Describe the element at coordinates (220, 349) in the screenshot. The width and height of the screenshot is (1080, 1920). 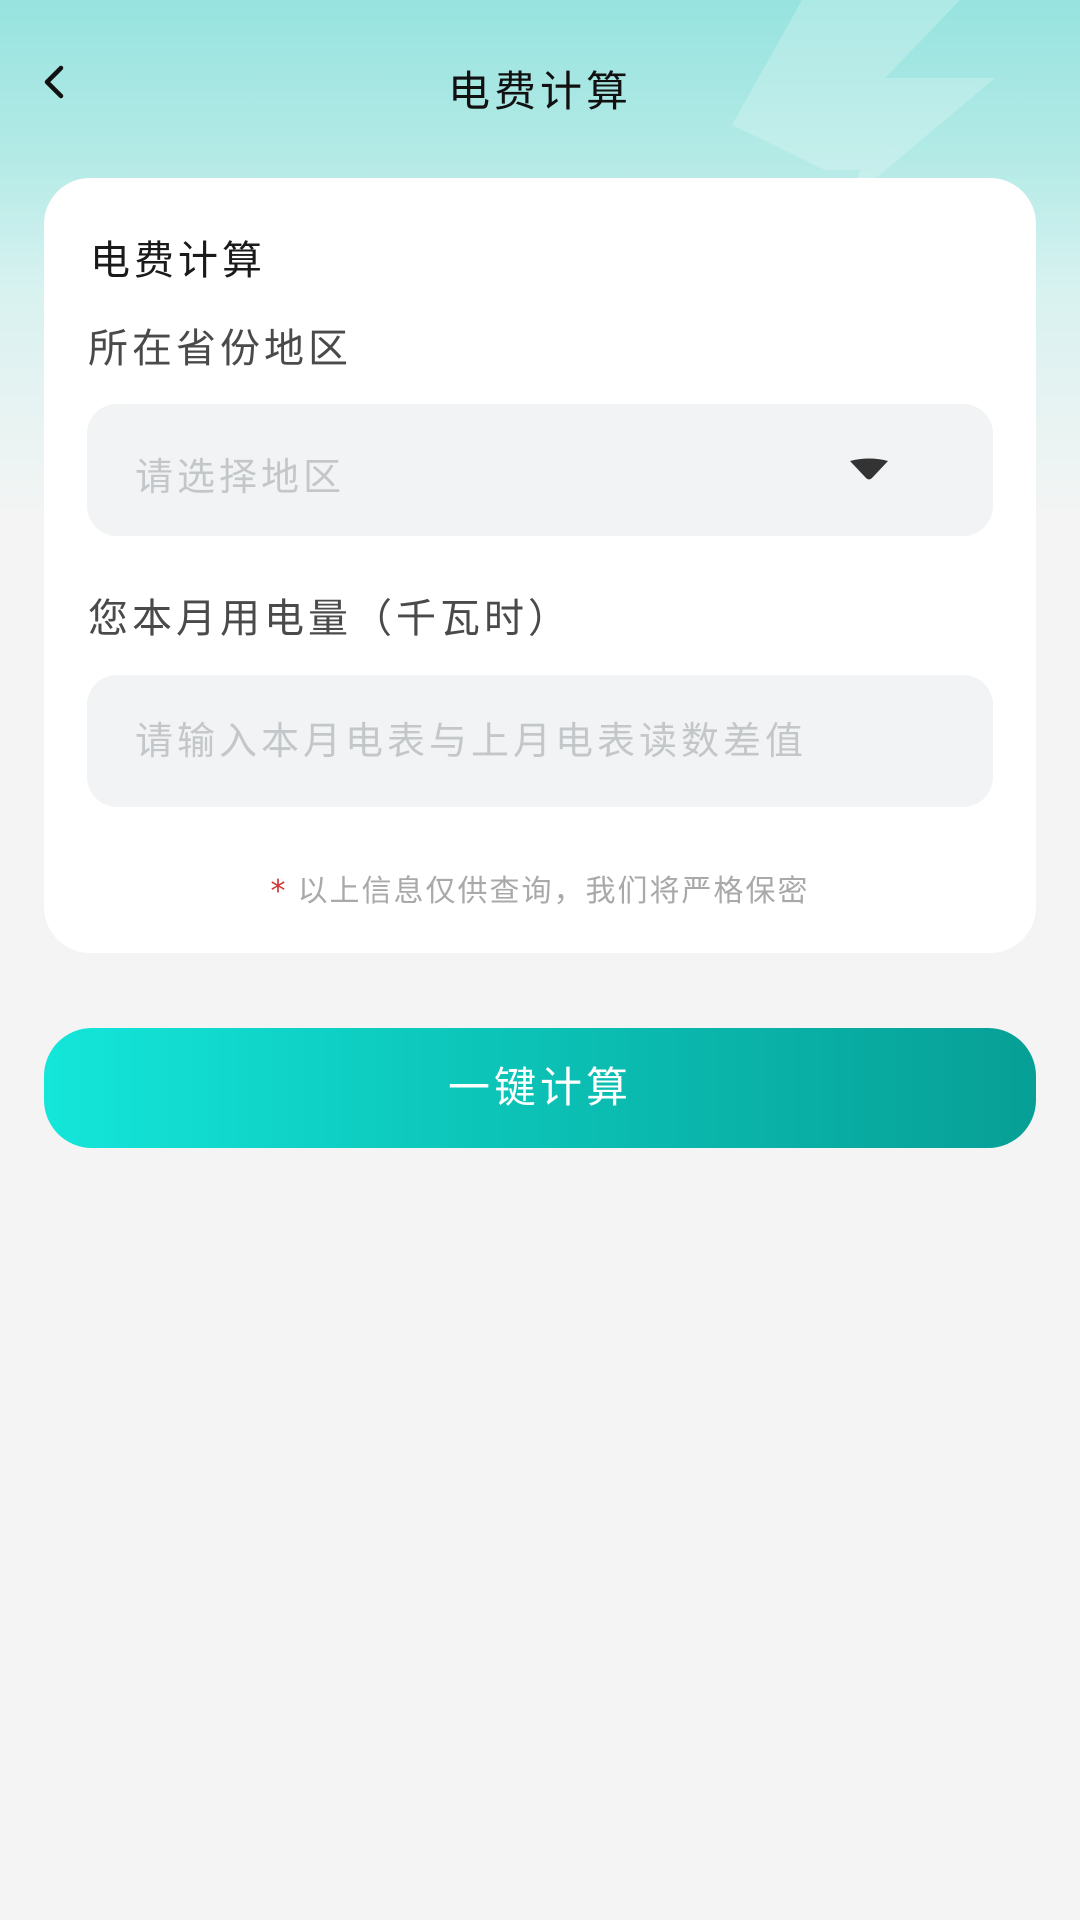
I see `region-label: 所在省份地区` at that location.